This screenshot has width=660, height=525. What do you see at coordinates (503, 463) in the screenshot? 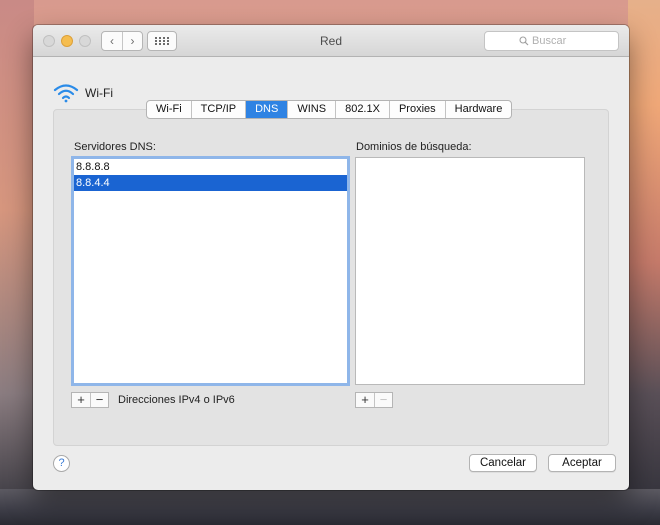
I see `cancel-button: Cancelar` at bounding box center [503, 463].